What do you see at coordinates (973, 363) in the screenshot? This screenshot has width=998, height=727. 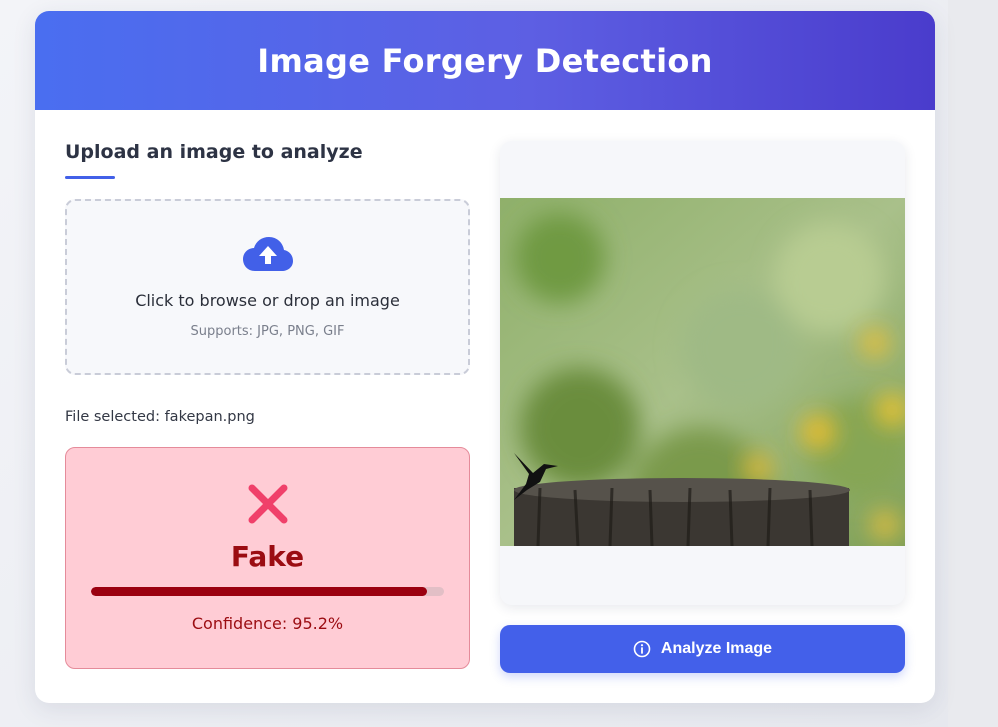 I see `page-background-strip` at bounding box center [973, 363].